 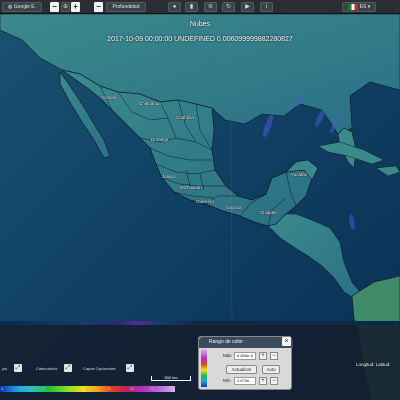 I want to click on refresh-icon: ↻, so click(x=228, y=7).